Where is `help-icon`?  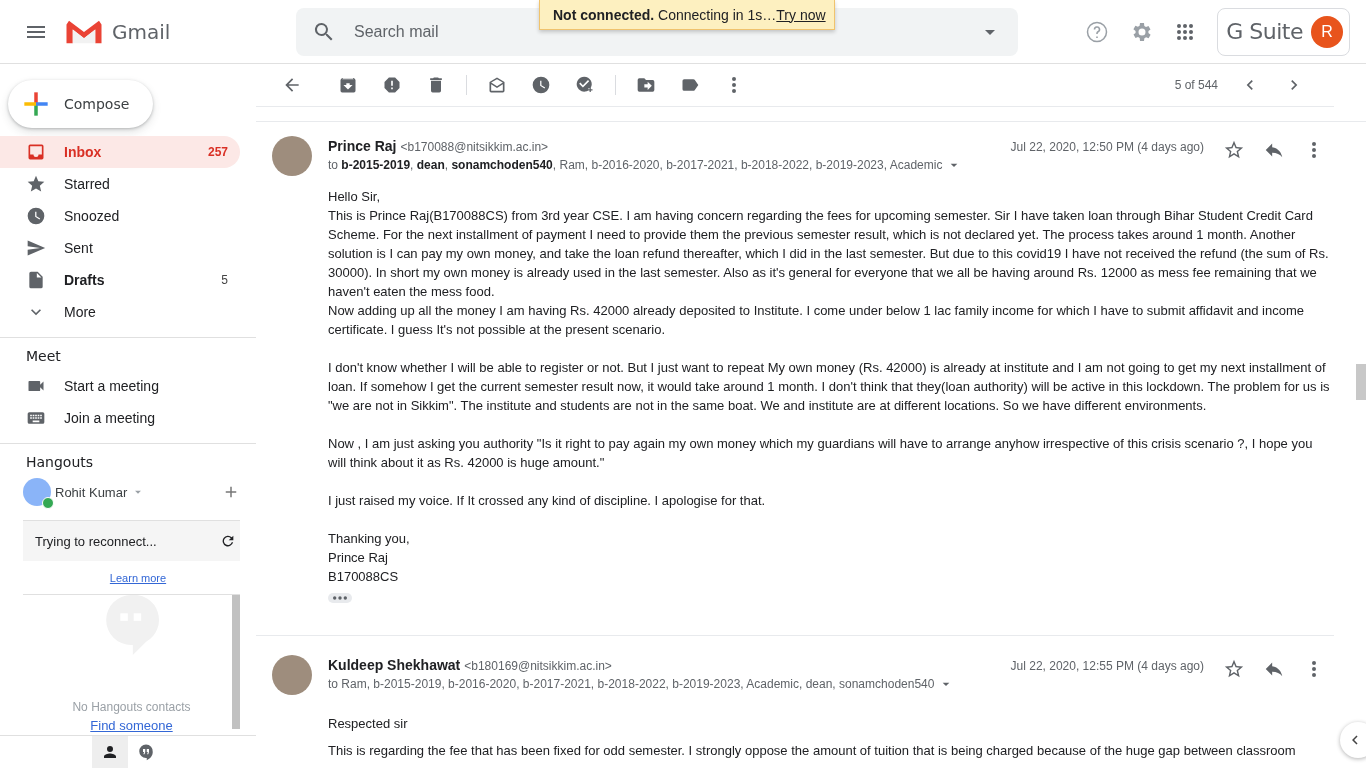
help-icon is located at coordinates (1097, 31).